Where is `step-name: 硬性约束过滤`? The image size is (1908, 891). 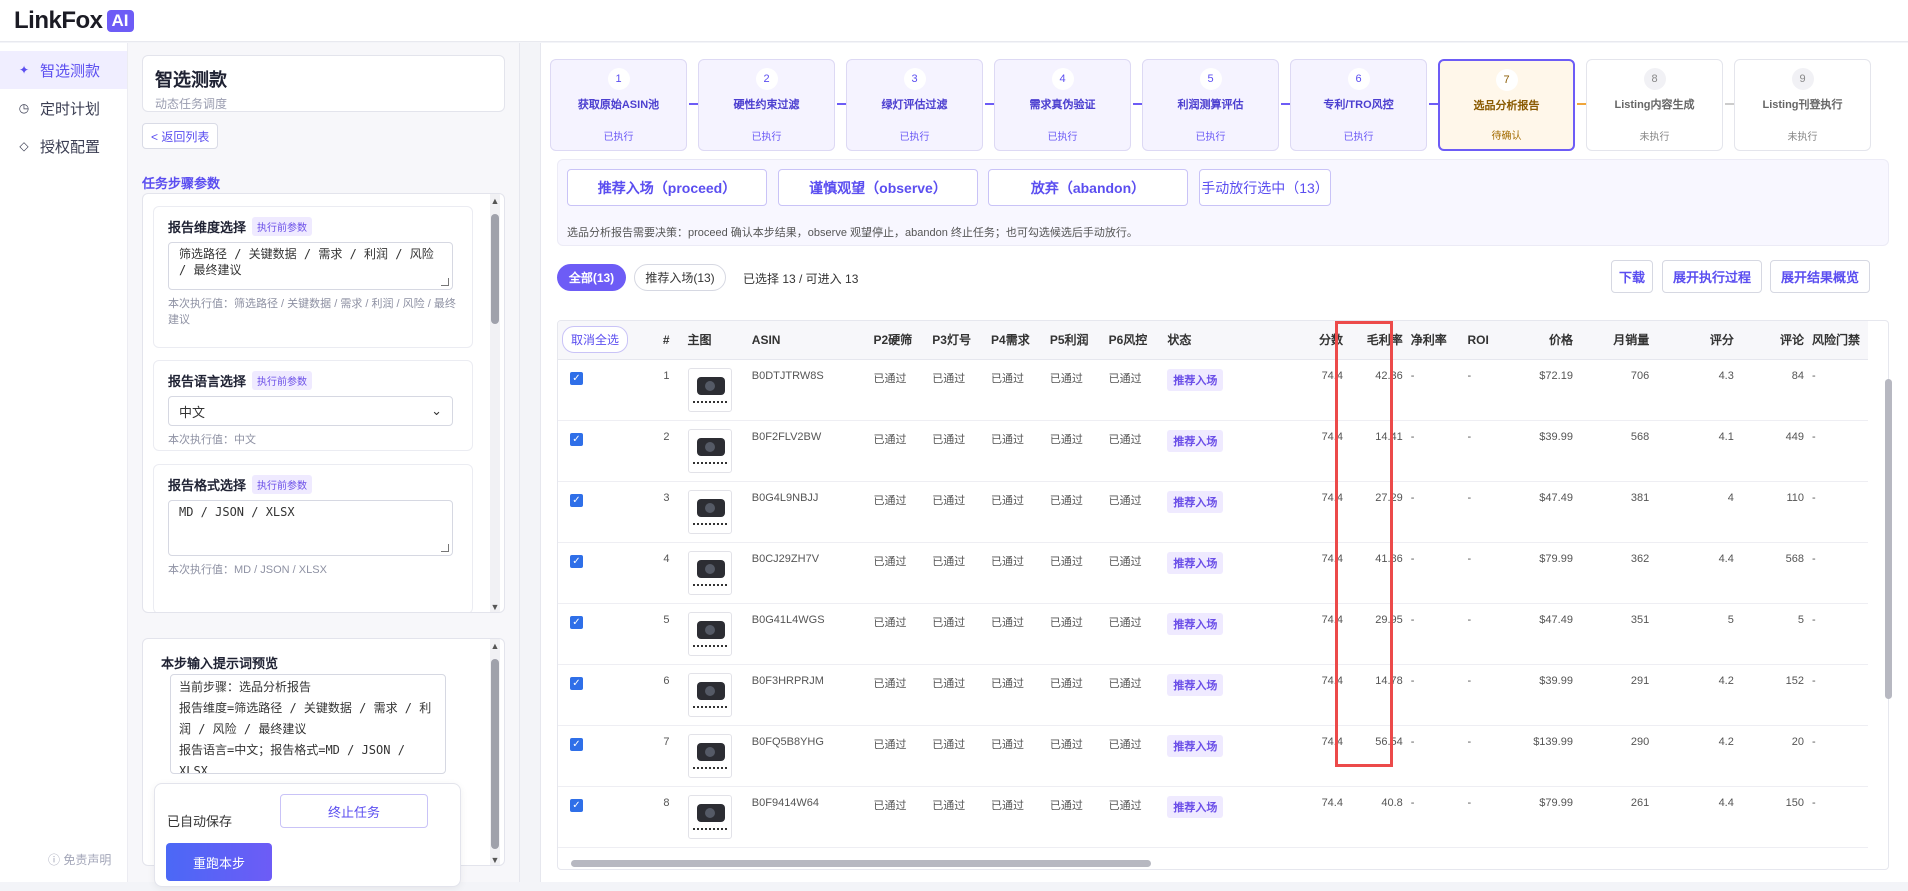 step-name: 硬性约束过滤 is located at coordinates (766, 105).